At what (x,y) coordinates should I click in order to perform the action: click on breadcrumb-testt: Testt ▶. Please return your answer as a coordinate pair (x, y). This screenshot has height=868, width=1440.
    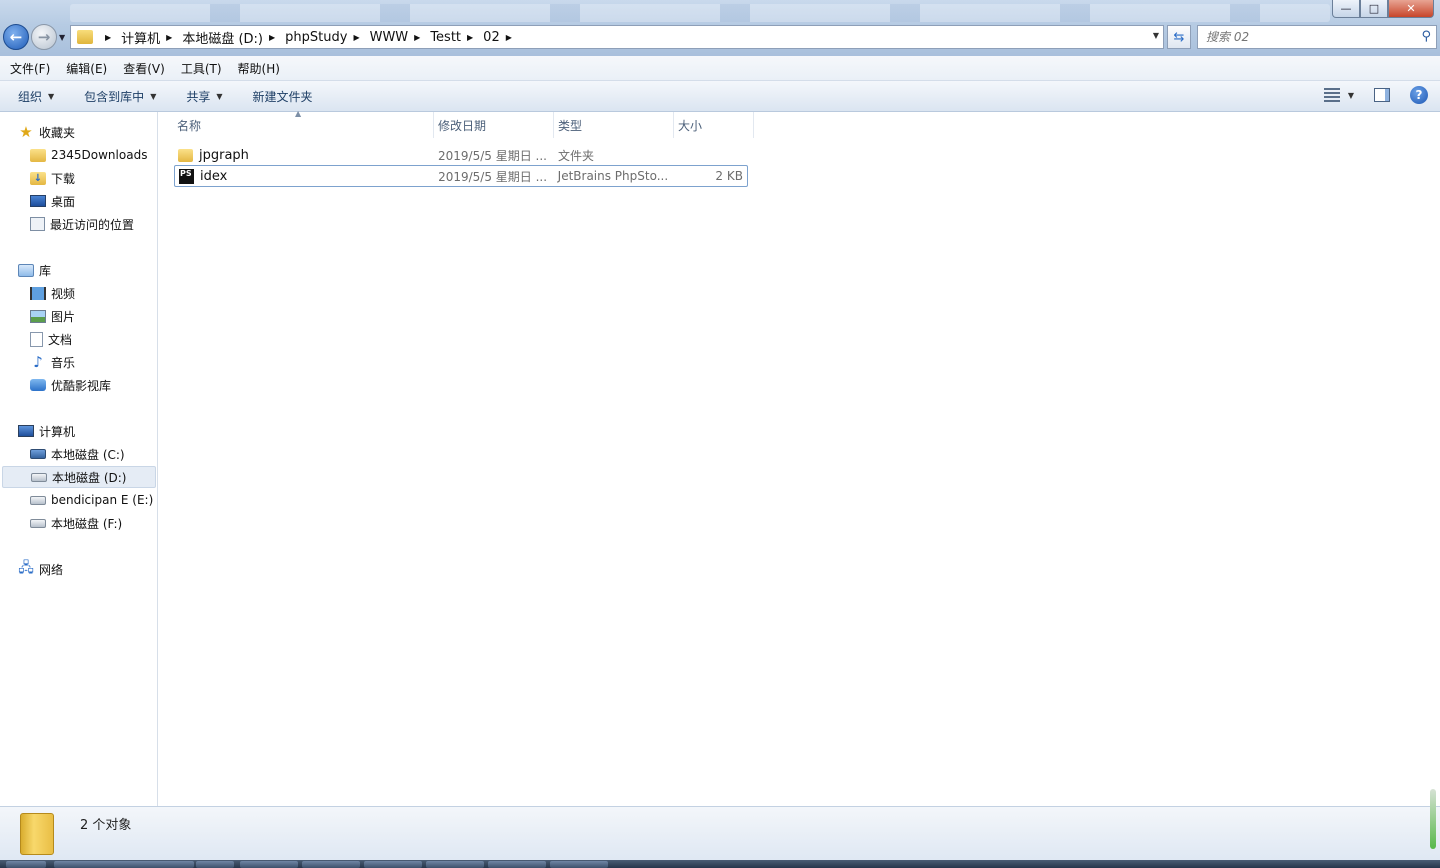
    Looking at the image, I should click on (456, 37).